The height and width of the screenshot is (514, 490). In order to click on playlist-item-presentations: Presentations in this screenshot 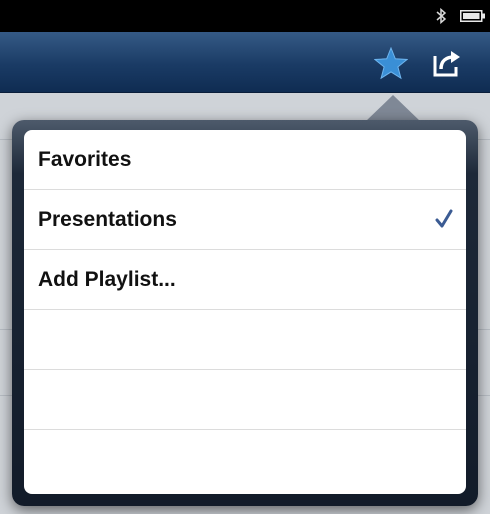, I will do `click(245, 220)`.